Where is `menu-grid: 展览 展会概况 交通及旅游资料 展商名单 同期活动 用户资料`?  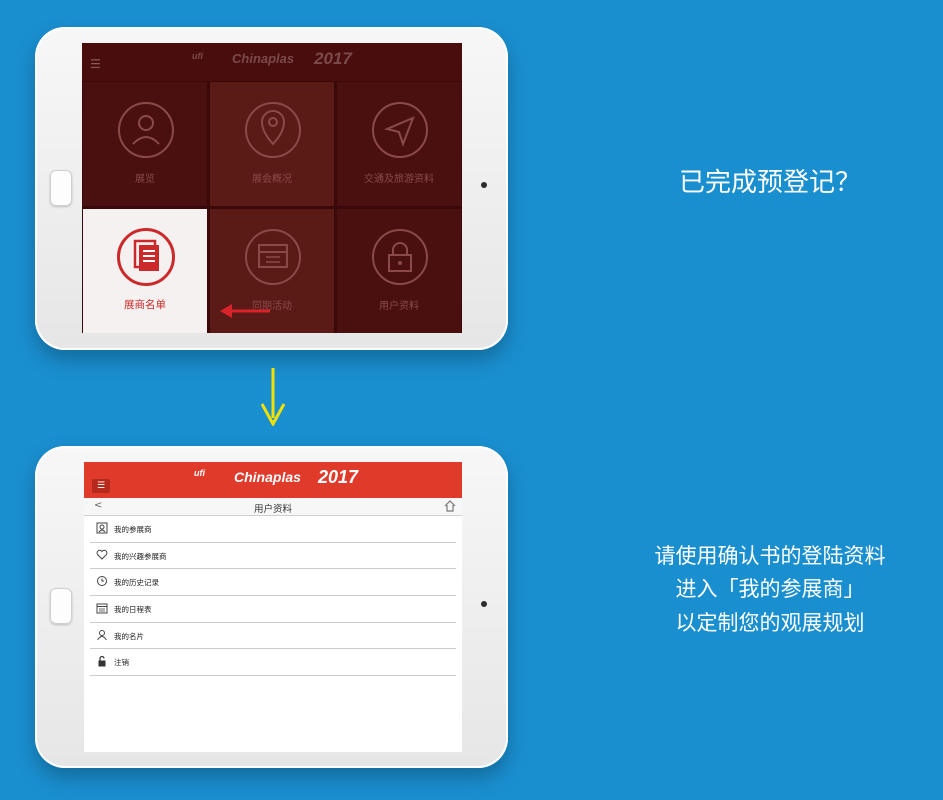 menu-grid: 展览 展会概况 交通及旅游资料 展商名单 同期活动 用户资料 is located at coordinates (272, 207).